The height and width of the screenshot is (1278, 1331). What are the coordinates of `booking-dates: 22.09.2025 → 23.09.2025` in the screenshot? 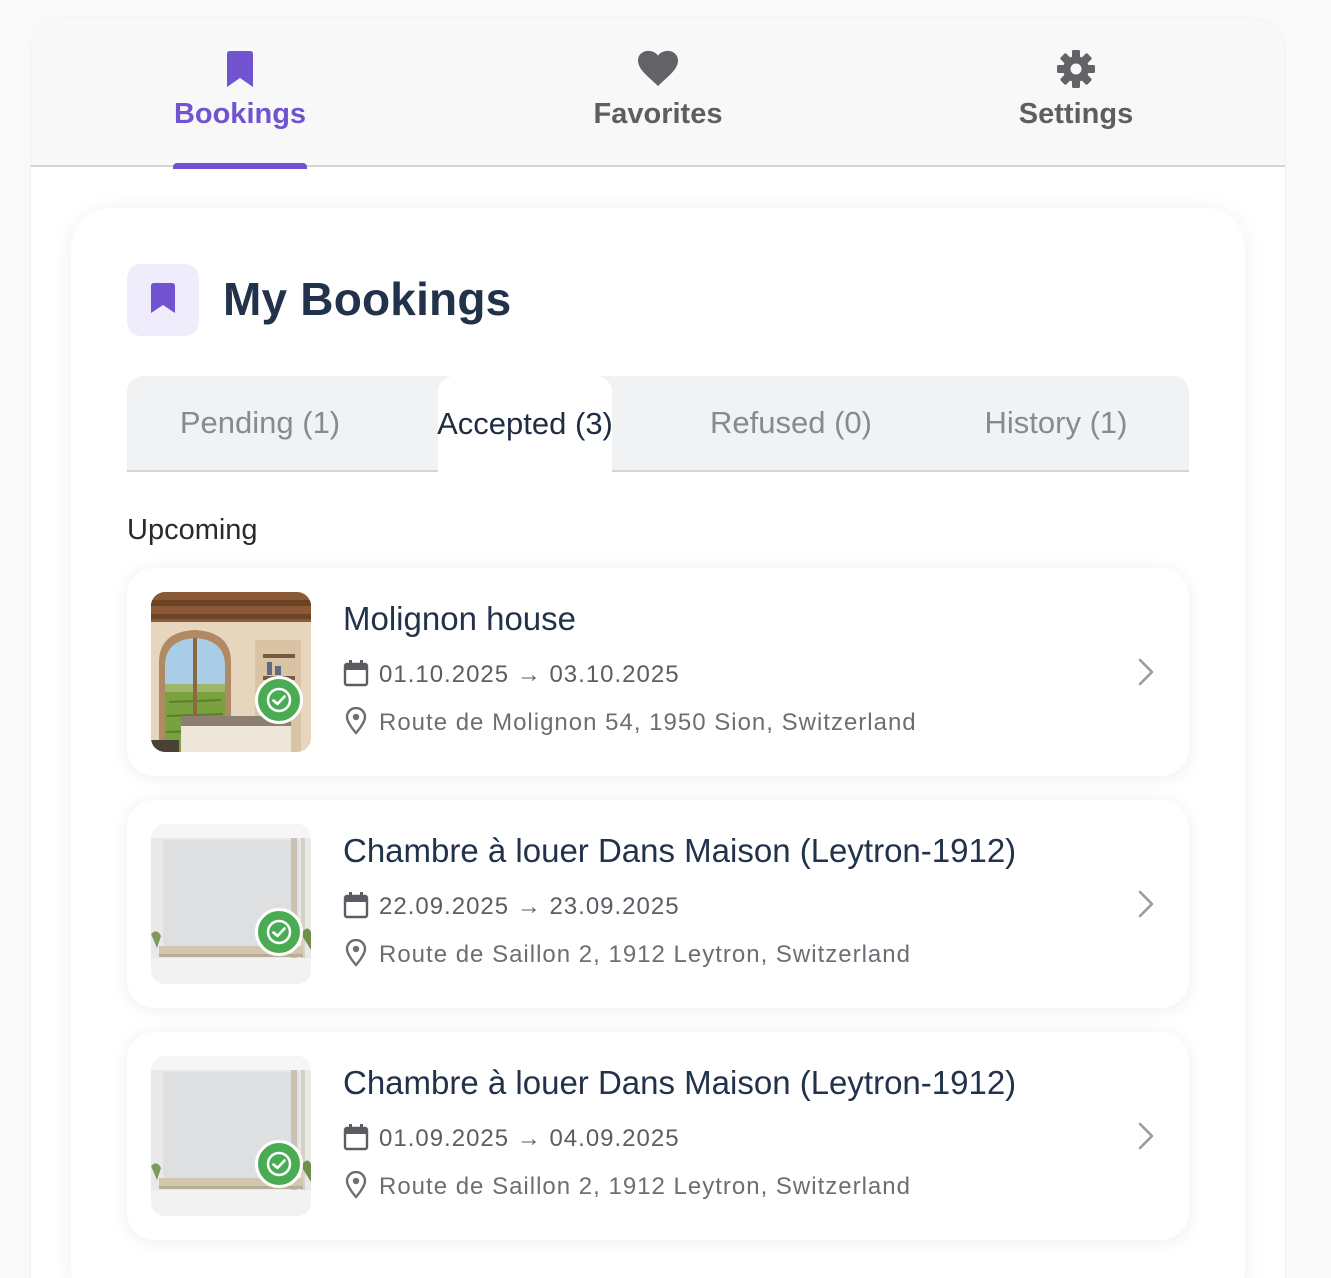 It's located at (511, 907).